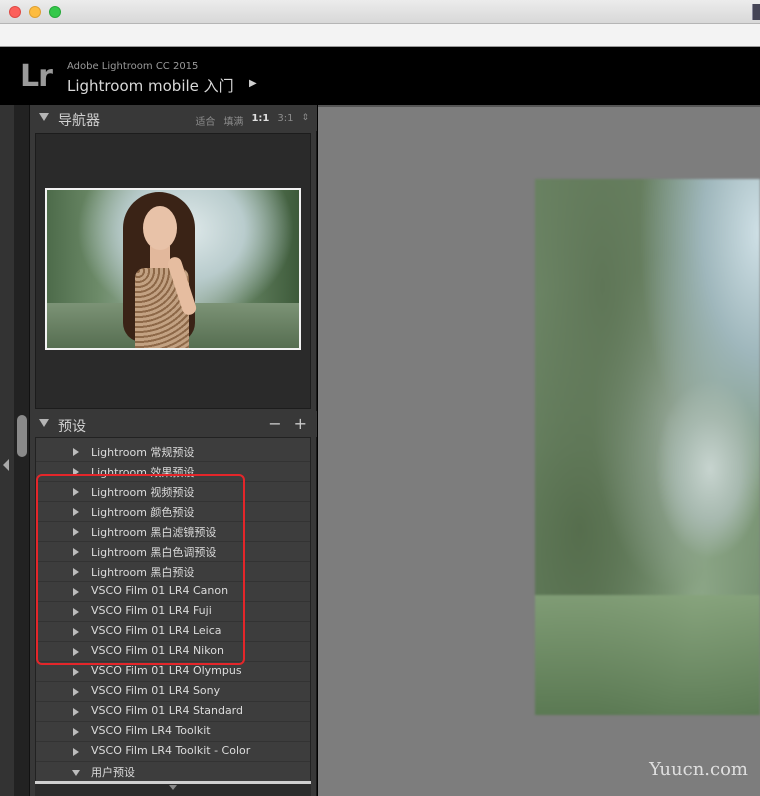 Image resolution: width=760 pixels, height=796 pixels. I want to click on preset-folder: VSCO Film 01 LR4 Standard, so click(173, 712).